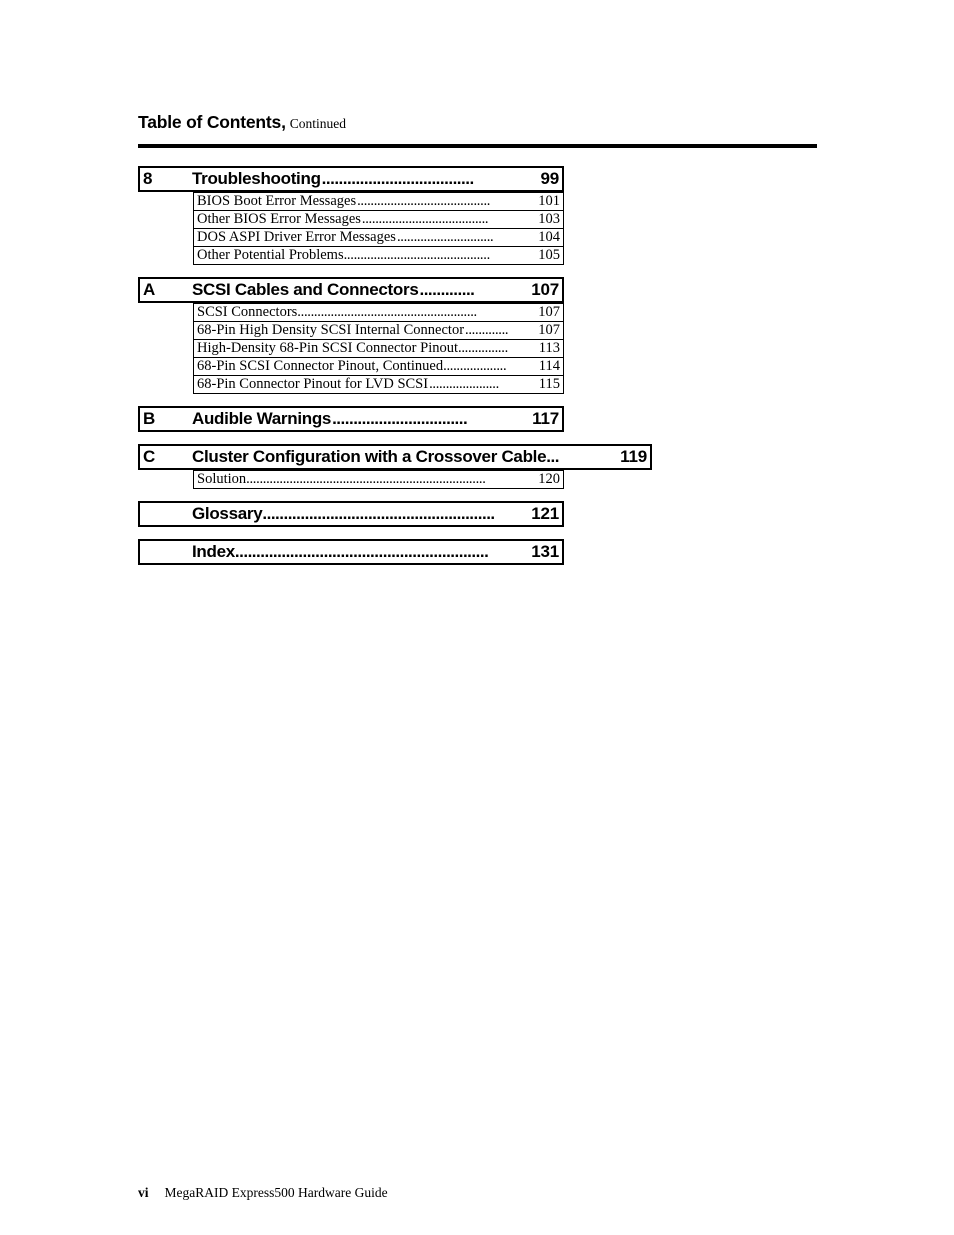 The height and width of the screenshot is (1235, 954). Describe the element at coordinates (276, 1192) in the screenshot. I see `footer-document-title: MegaRAID Express500 Hardware Guide` at that location.